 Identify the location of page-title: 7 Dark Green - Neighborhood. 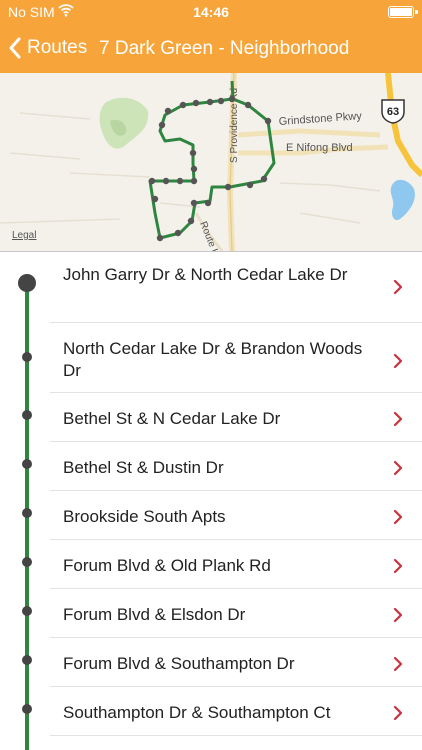
(224, 48).